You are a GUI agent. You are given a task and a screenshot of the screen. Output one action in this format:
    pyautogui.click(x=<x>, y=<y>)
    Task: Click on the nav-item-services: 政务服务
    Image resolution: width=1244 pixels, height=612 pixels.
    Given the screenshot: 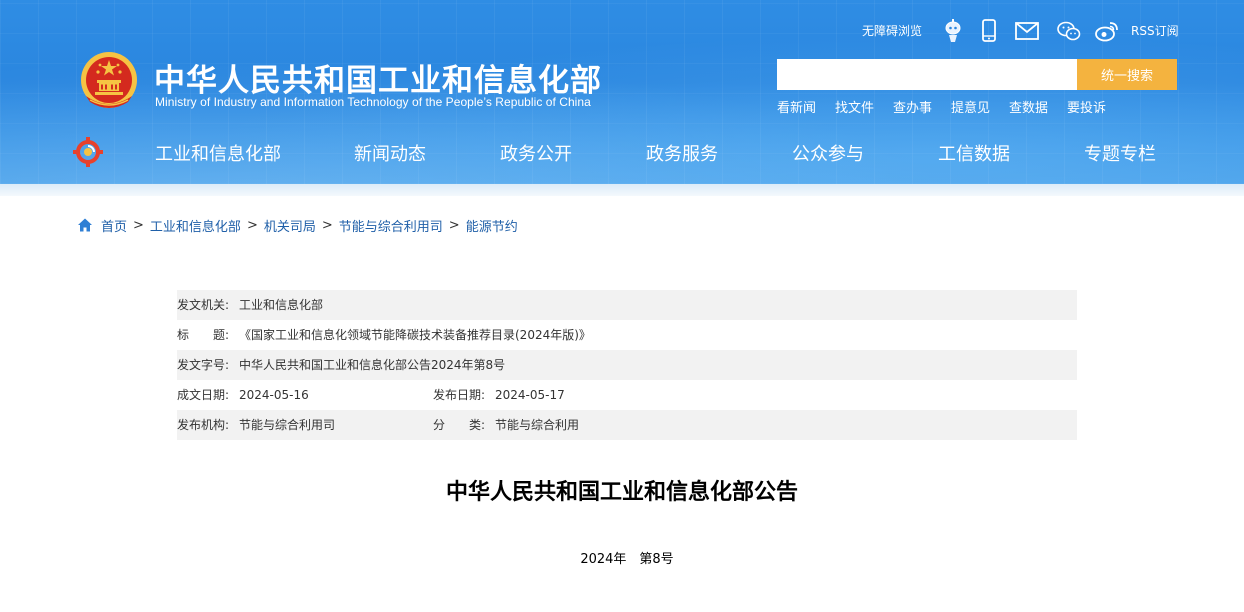 What is the action you would take?
    pyautogui.click(x=682, y=153)
    